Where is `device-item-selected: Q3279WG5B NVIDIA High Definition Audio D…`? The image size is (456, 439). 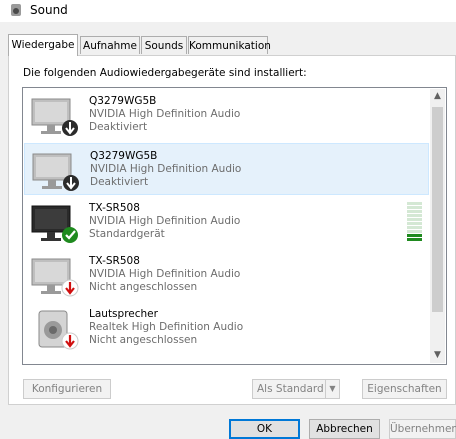
device-item-selected: Q3279WG5B NVIDIA High Definition Audio D… is located at coordinates (226, 169).